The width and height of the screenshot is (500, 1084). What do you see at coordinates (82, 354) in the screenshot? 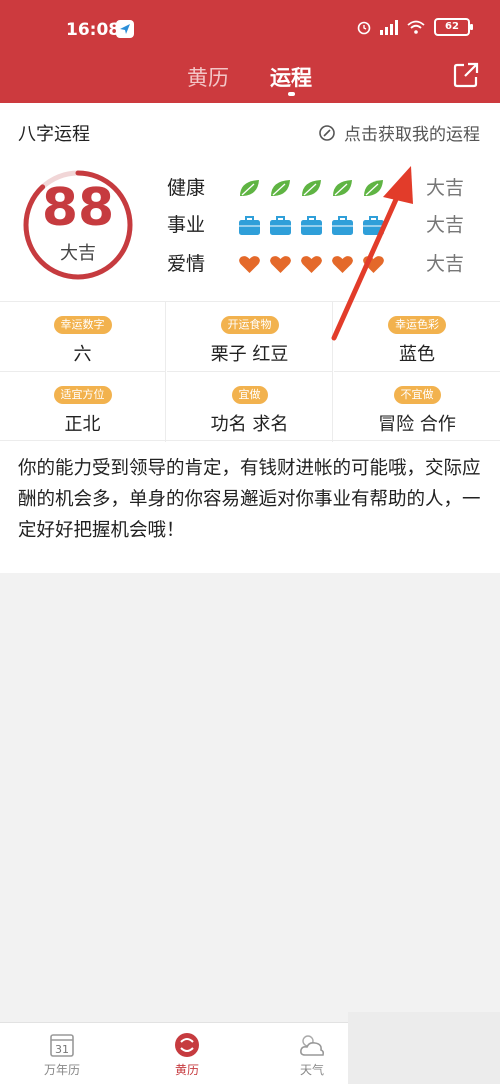
I see `cell-value: 六` at bounding box center [82, 354].